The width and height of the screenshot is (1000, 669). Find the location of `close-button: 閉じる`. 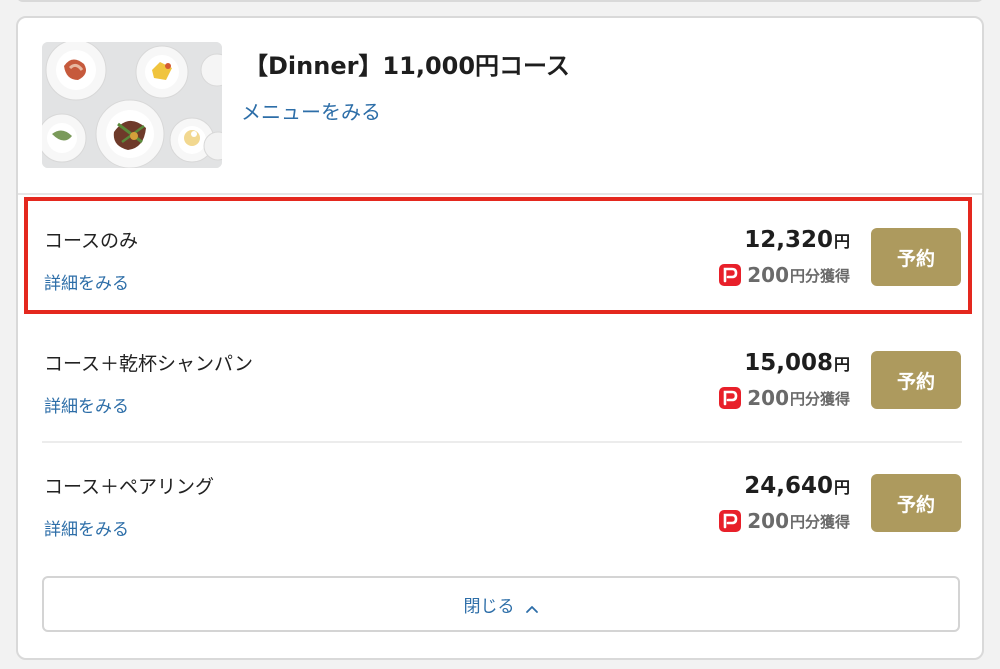

close-button: 閉じる is located at coordinates (501, 604).